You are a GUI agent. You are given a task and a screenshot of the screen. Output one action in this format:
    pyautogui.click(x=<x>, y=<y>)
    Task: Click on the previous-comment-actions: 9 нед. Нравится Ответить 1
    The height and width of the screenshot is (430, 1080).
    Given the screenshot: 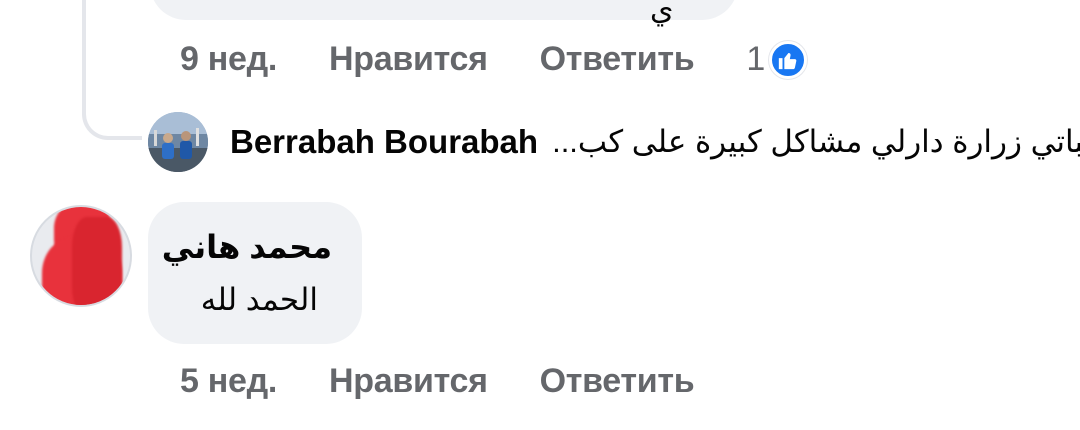 What is the action you would take?
    pyautogui.click(x=493, y=59)
    